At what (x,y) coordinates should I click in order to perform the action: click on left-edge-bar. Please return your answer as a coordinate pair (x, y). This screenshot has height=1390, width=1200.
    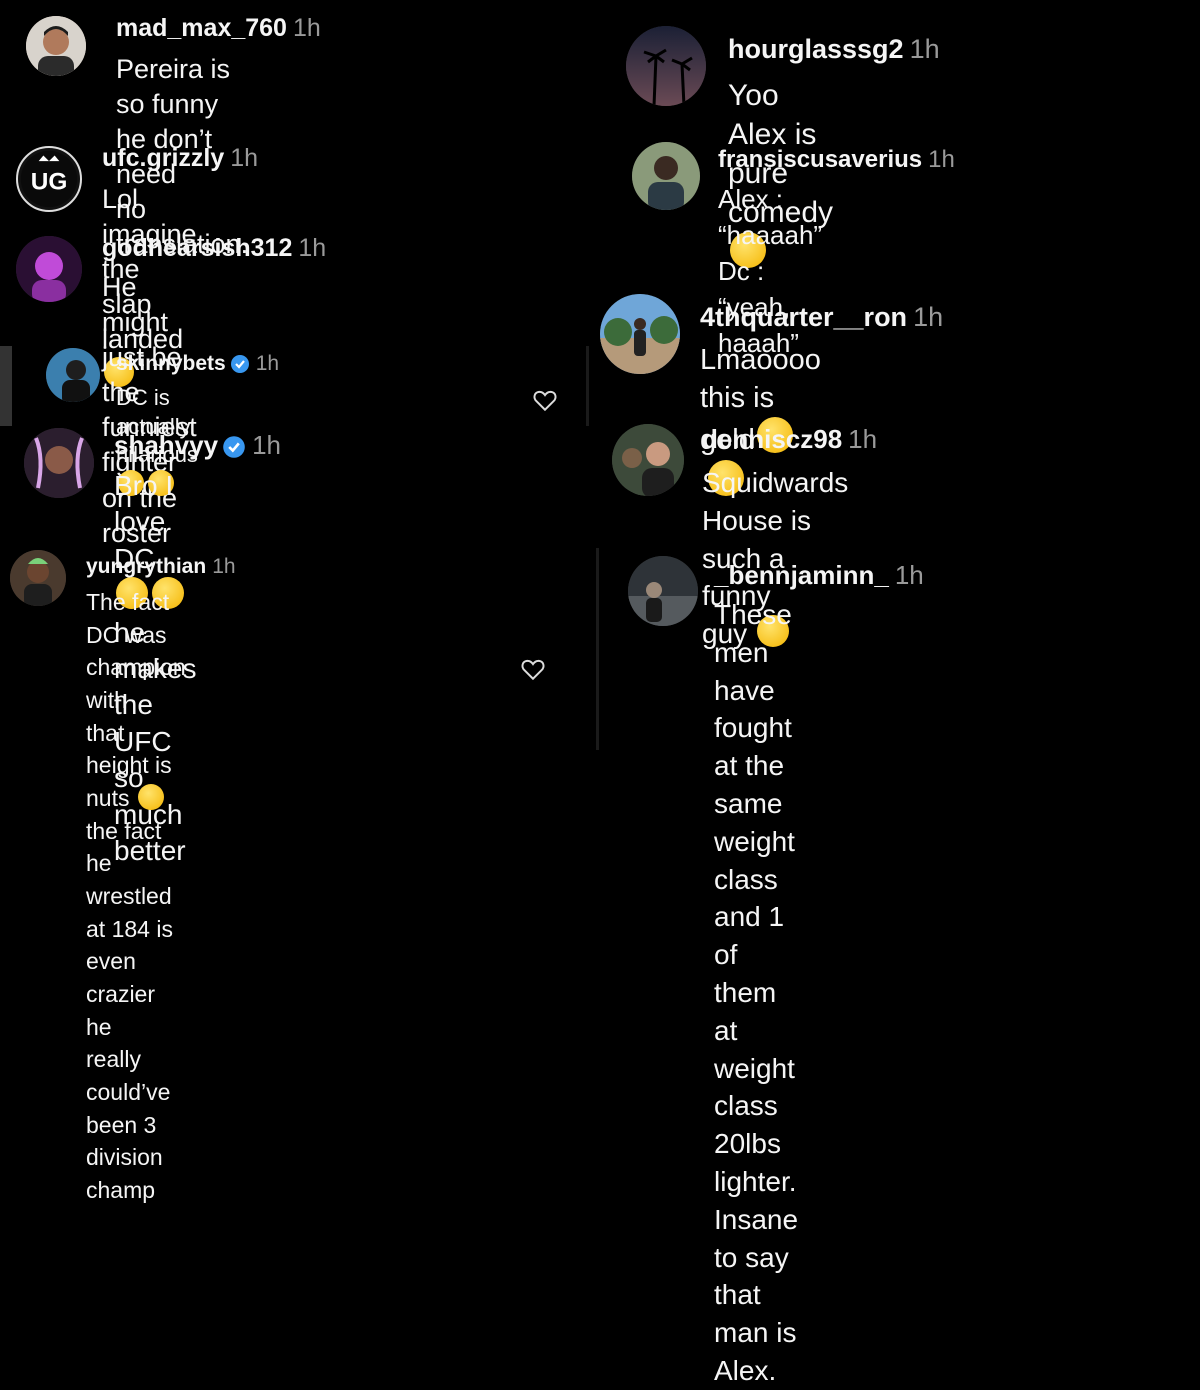
    Looking at the image, I should click on (6, 386).